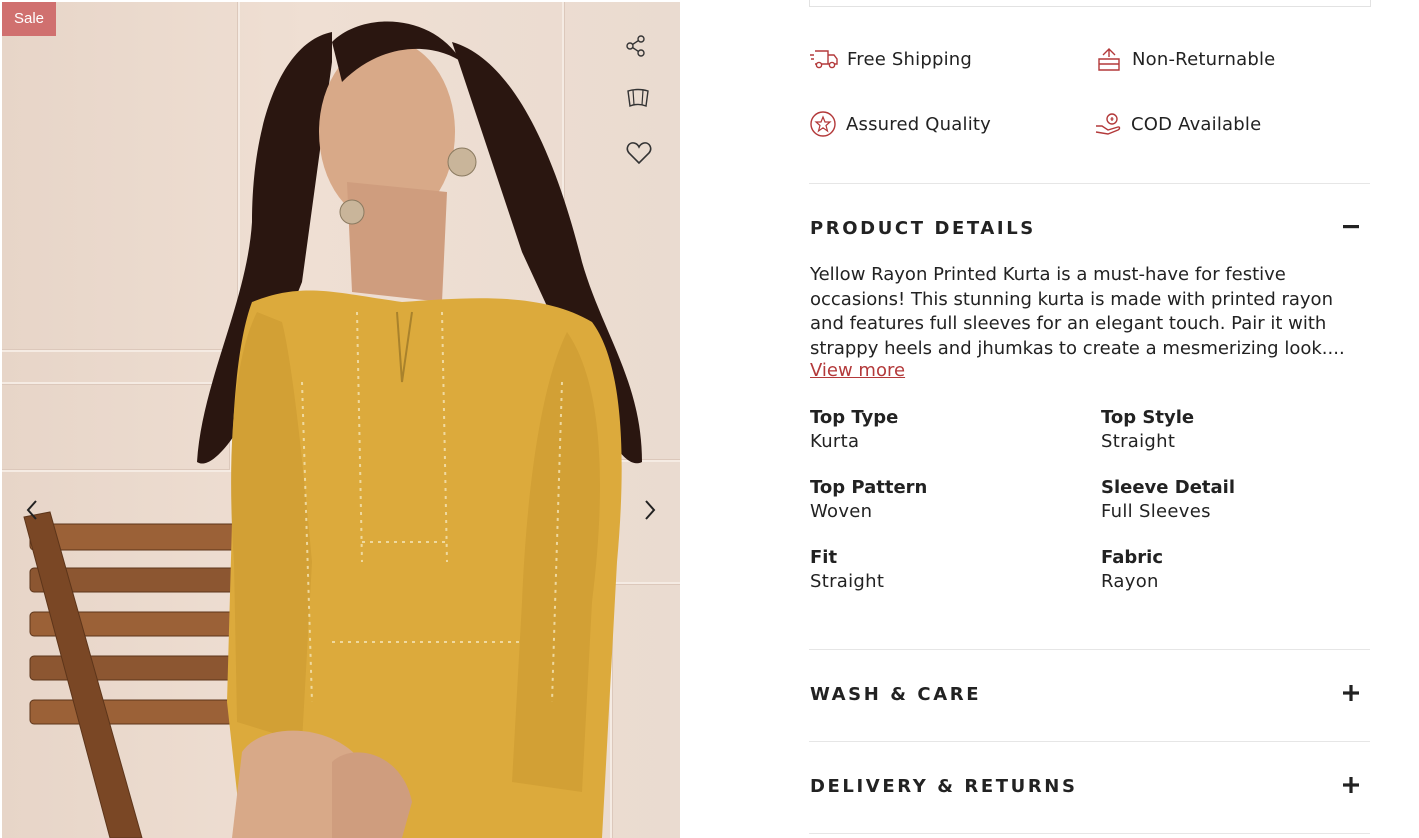 The height and width of the screenshot is (838, 1419). What do you see at coordinates (944, 786) in the screenshot?
I see `delivery-returns-heading: DELIVERY & RETURNS` at bounding box center [944, 786].